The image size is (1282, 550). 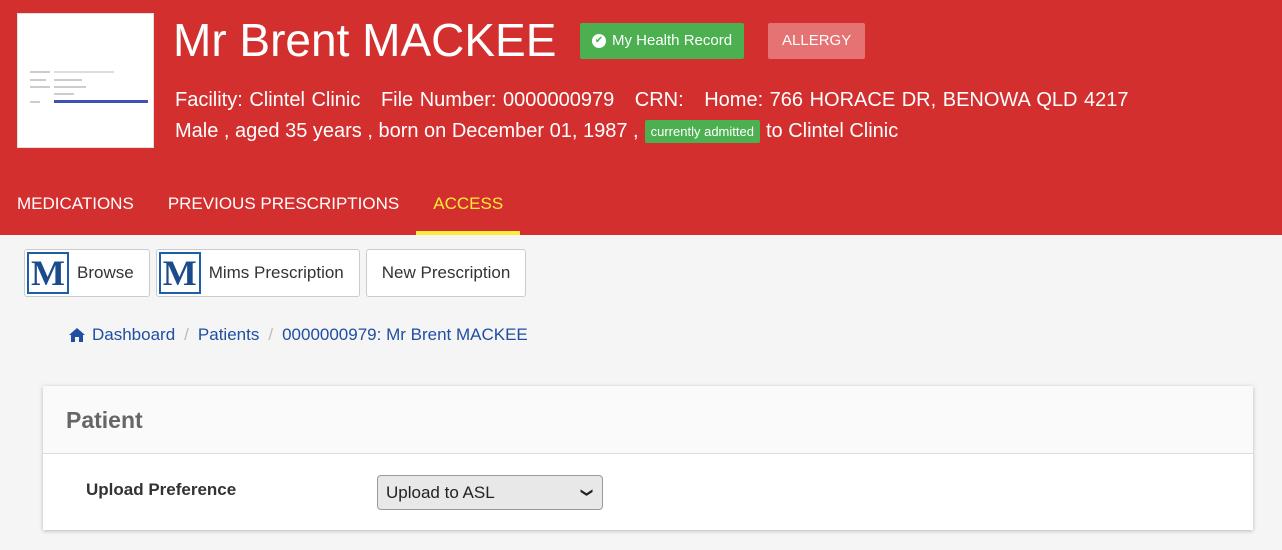 What do you see at coordinates (587, 492) in the screenshot?
I see `chevron-down-icon: ❯` at bounding box center [587, 492].